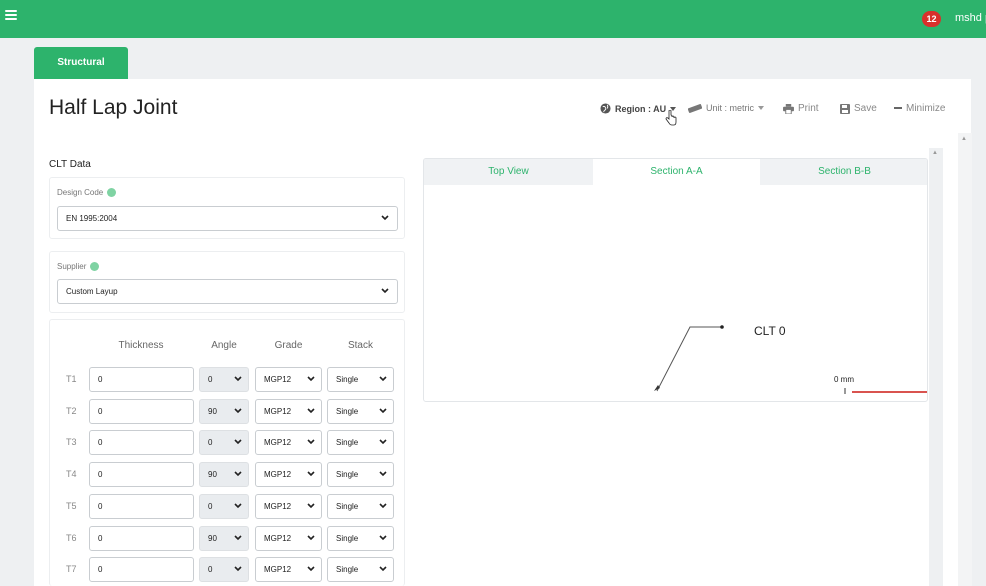  What do you see at coordinates (761, 108) in the screenshot?
I see `caret-down-icon` at bounding box center [761, 108].